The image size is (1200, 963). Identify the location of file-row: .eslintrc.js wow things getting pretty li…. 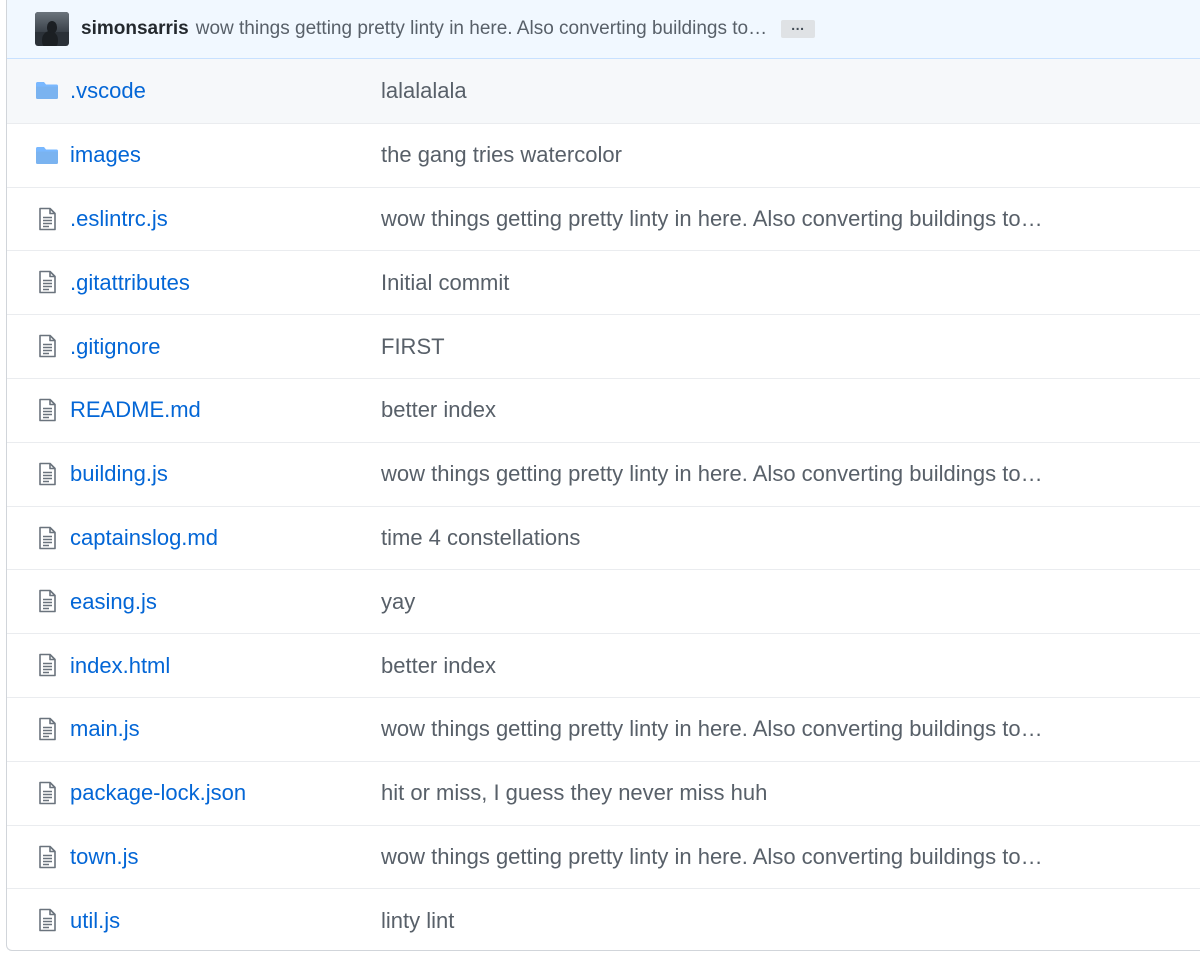
(603, 218).